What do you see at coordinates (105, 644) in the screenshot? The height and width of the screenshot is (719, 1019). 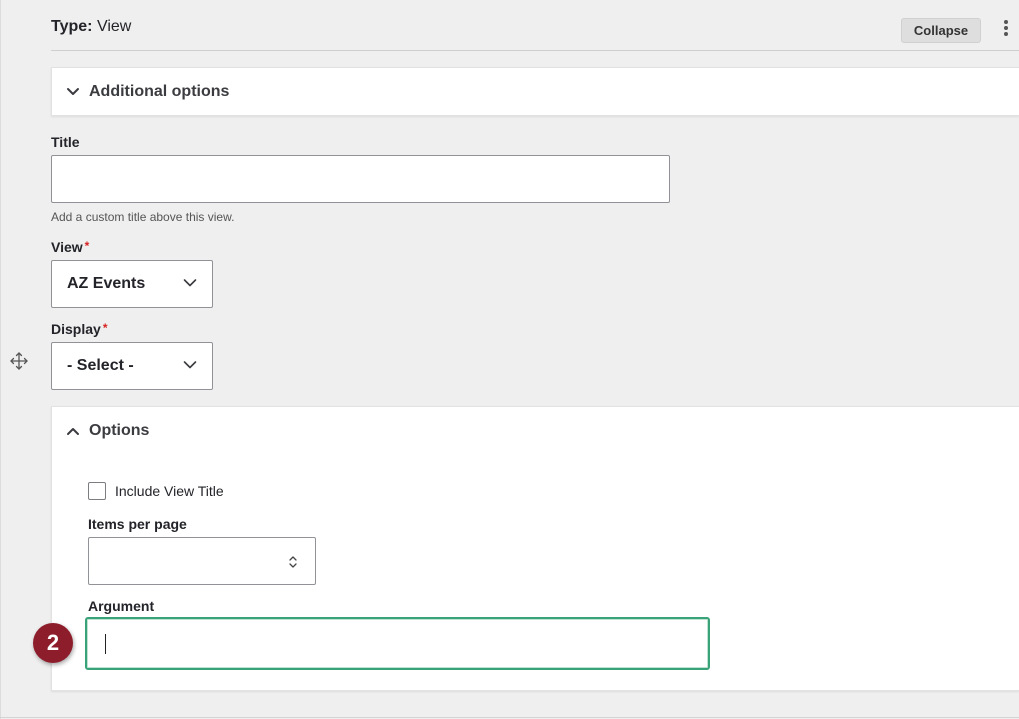 I see `text-caret` at bounding box center [105, 644].